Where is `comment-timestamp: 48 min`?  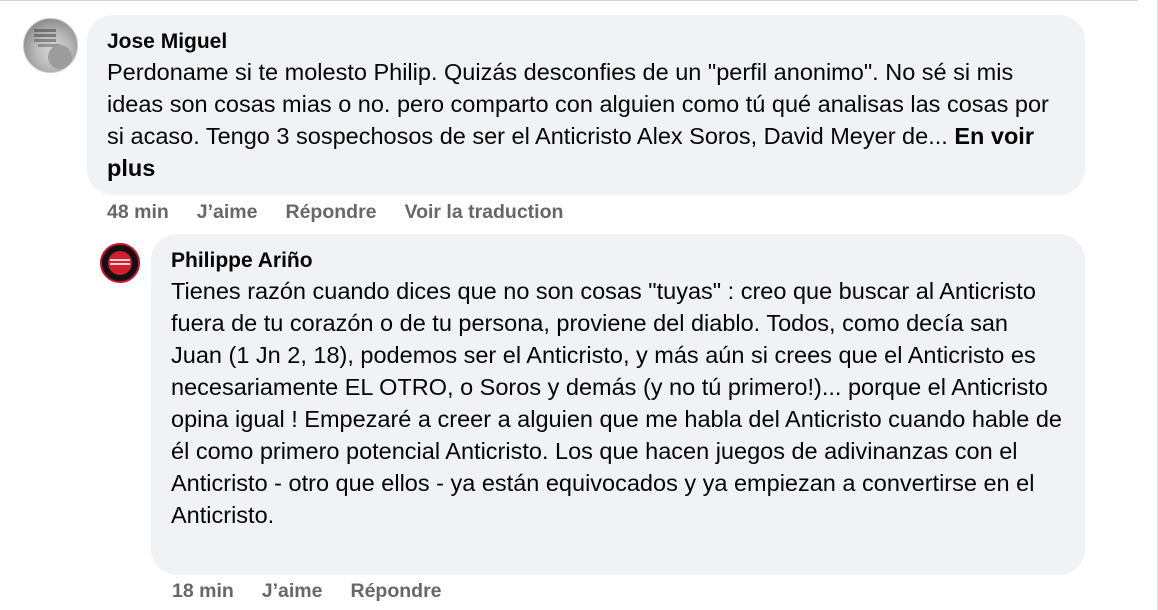 comment-timestamp: 48 min is located at coordinates (138, 212).